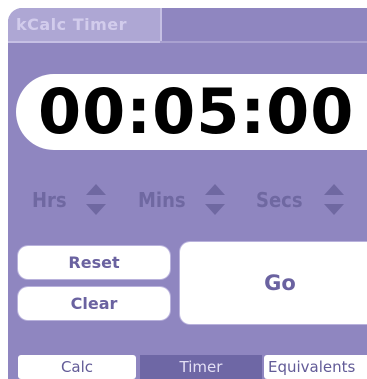  Describe the element at coordinates (334, 189) in the screenshot. I see `seconds-up-arrow-icon` at that location.